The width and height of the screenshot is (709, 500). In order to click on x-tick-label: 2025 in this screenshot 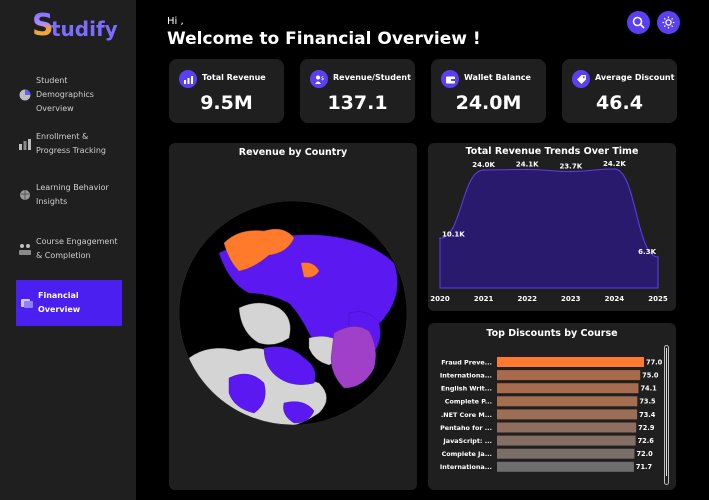, I will do `click(658, 299)`.